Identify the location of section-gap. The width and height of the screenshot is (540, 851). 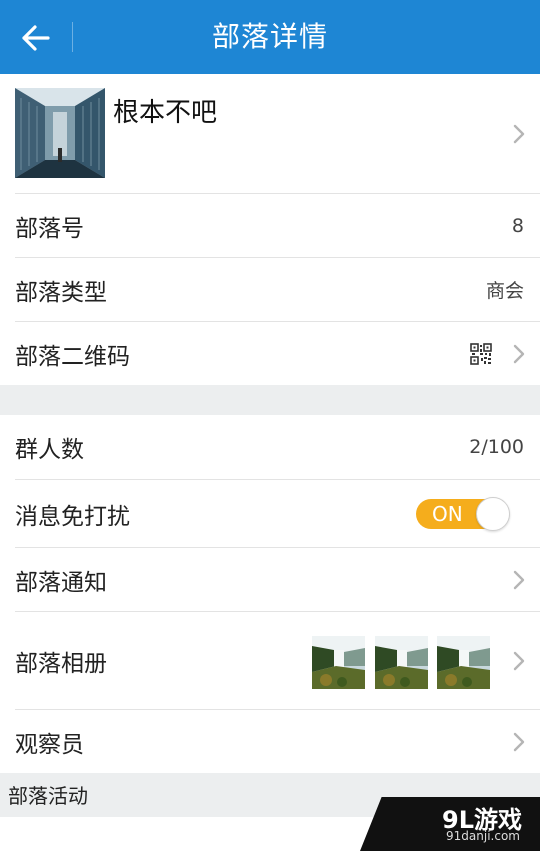
(270, 400).